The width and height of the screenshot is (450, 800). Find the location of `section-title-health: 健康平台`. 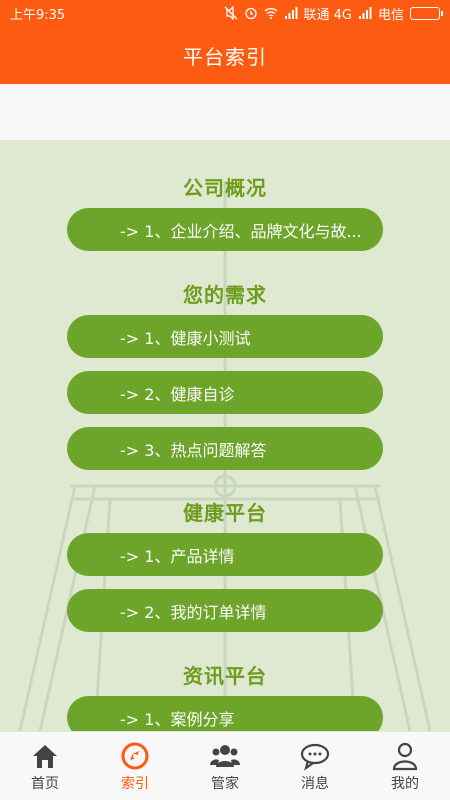

section-title-health: 健康平台 is located at coordinates (225, 513).